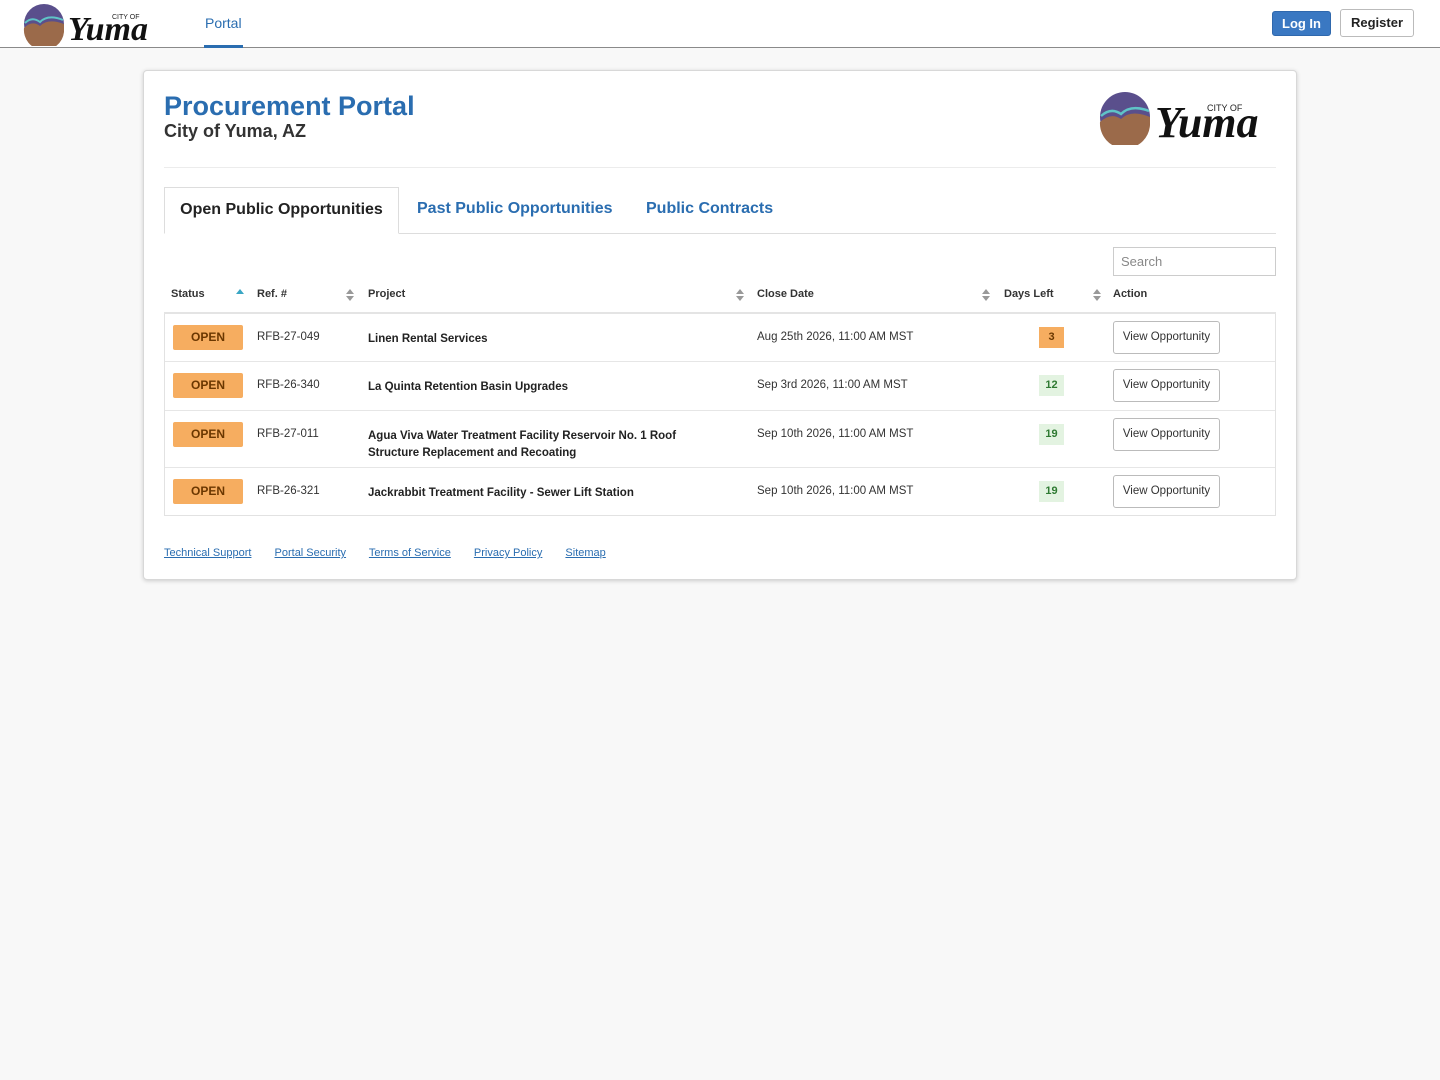  What do you see at coordinates (188, 295) in the screenshot?
I see `column-header-status: Status` at bounding box center [188, 295].